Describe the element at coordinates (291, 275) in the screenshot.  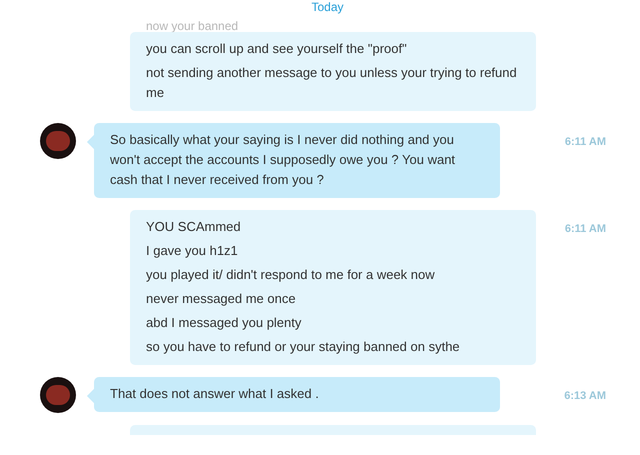
I see `message-text: you played it/ didn't respond to me for a week now` at that location.